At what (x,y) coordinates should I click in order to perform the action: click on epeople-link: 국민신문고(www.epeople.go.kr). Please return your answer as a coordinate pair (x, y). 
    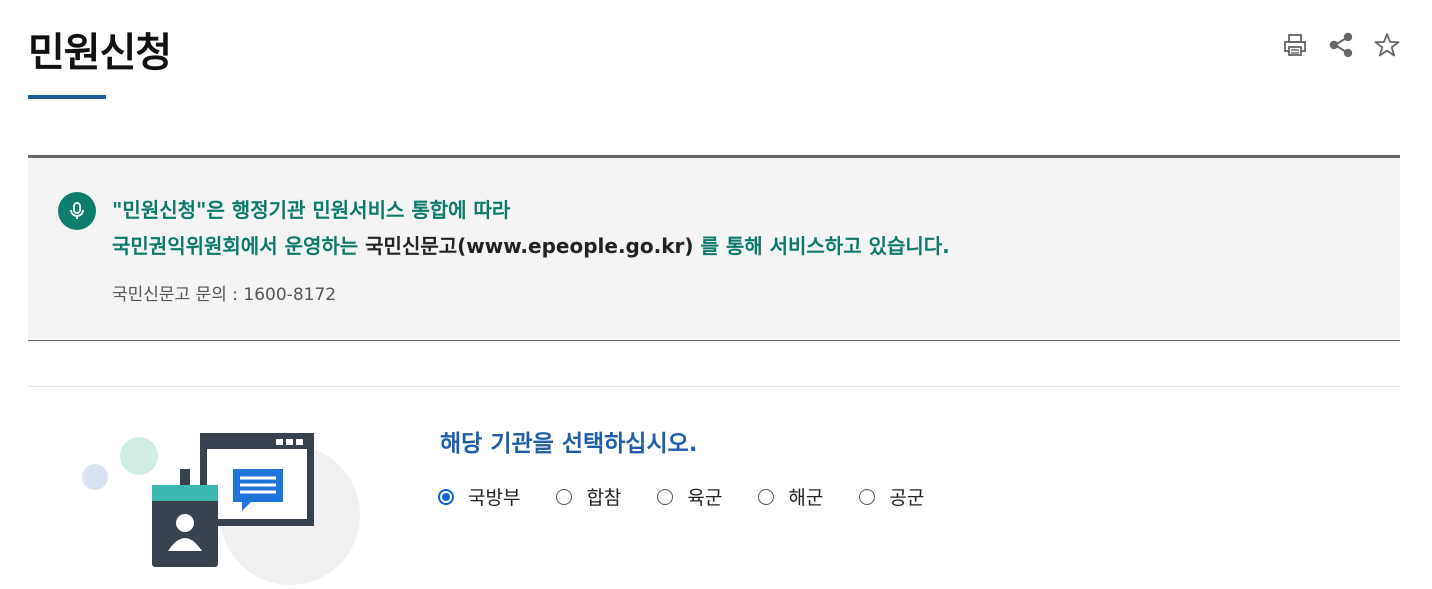
    Looking at the image, I should click on (529, 246).